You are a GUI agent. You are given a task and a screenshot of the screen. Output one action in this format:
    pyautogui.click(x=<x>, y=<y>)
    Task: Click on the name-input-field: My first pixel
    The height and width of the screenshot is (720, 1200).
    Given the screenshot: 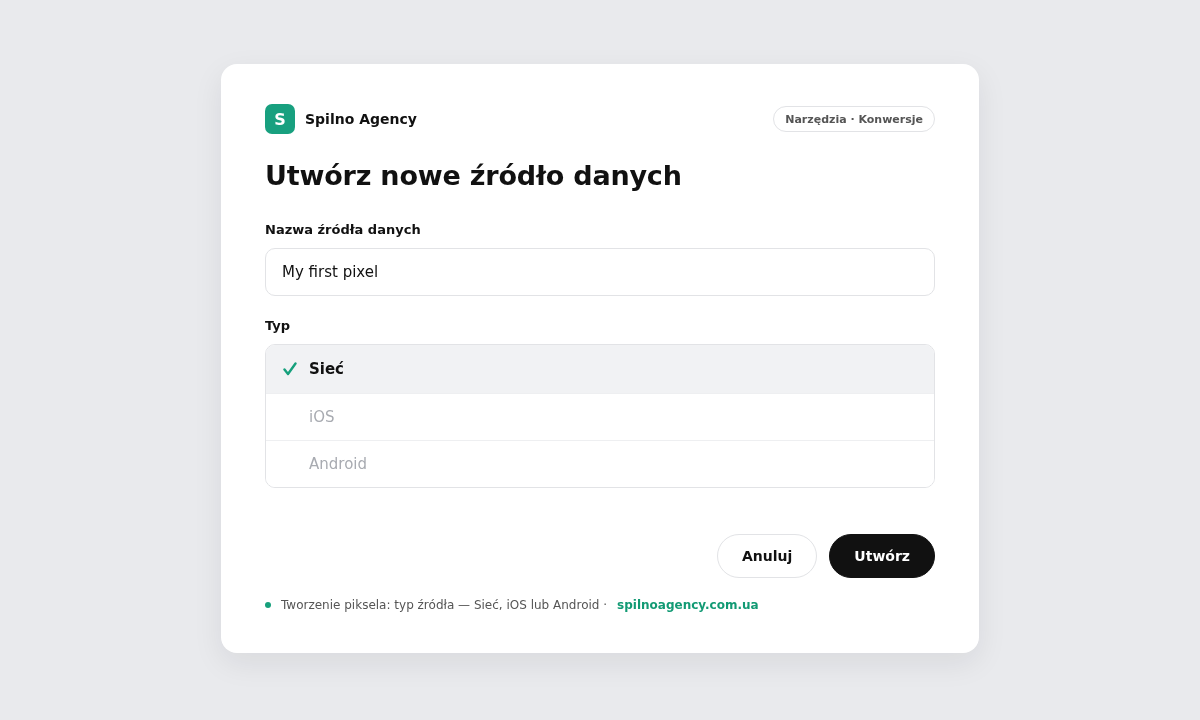 What is the action you would take?
    pyautogui.click(x=600, y=272)
    